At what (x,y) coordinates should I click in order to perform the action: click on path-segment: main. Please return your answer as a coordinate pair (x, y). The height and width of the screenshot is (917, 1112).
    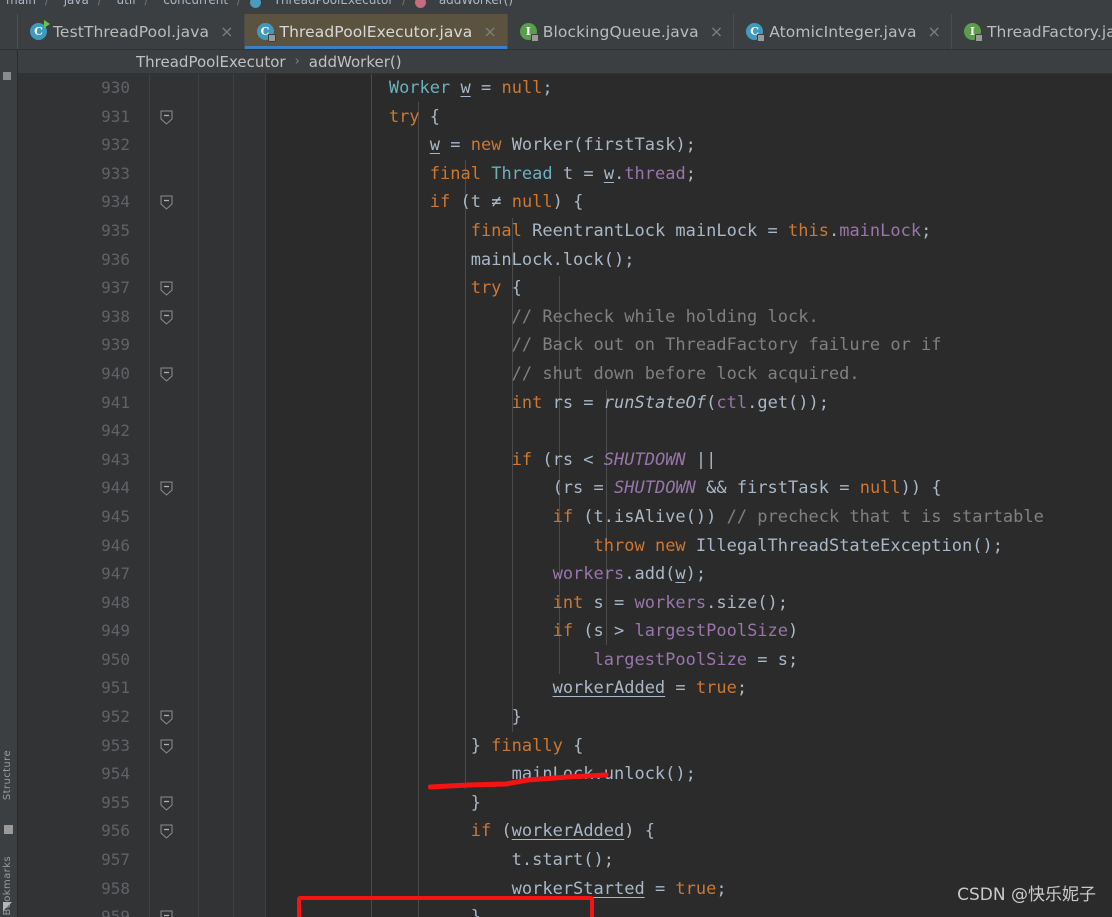
    Looking at the image, I should click on (21, 3).